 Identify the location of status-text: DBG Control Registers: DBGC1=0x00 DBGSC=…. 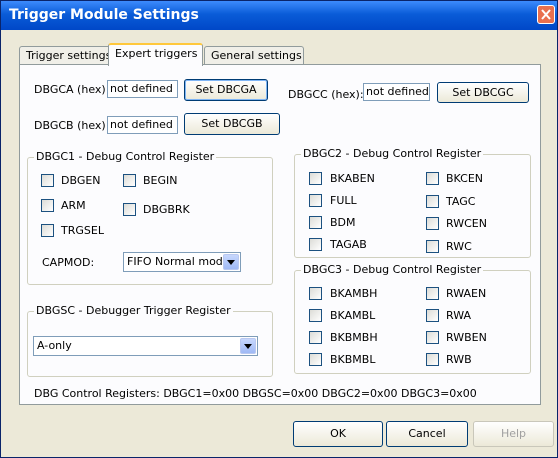
(255, 393).